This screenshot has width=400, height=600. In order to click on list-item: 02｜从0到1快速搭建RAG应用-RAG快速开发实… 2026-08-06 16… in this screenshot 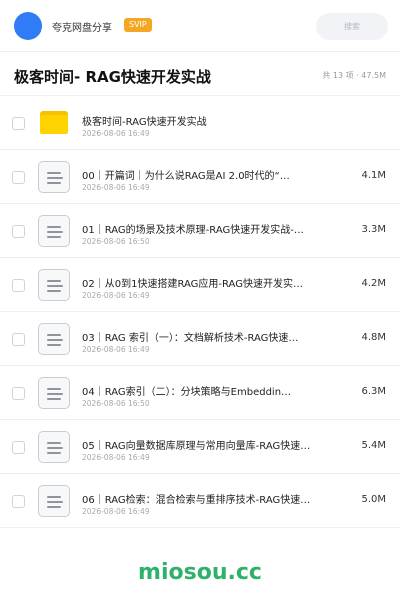, I will do `click(200, 285)`.